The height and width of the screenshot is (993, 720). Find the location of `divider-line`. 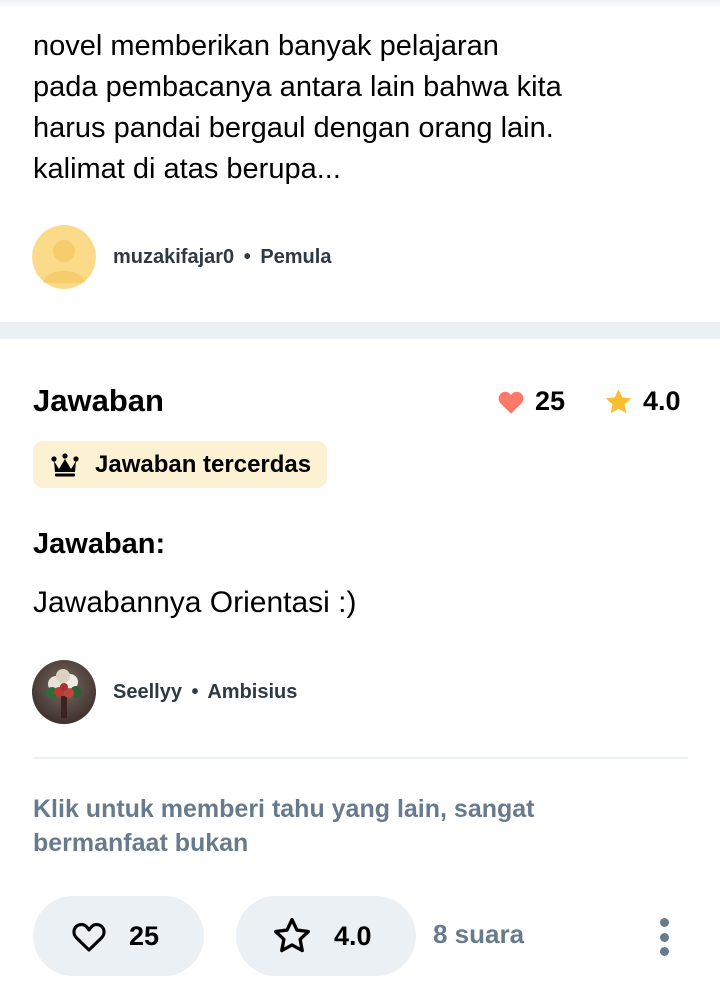

divider-line is located at coordinates (360, 758).